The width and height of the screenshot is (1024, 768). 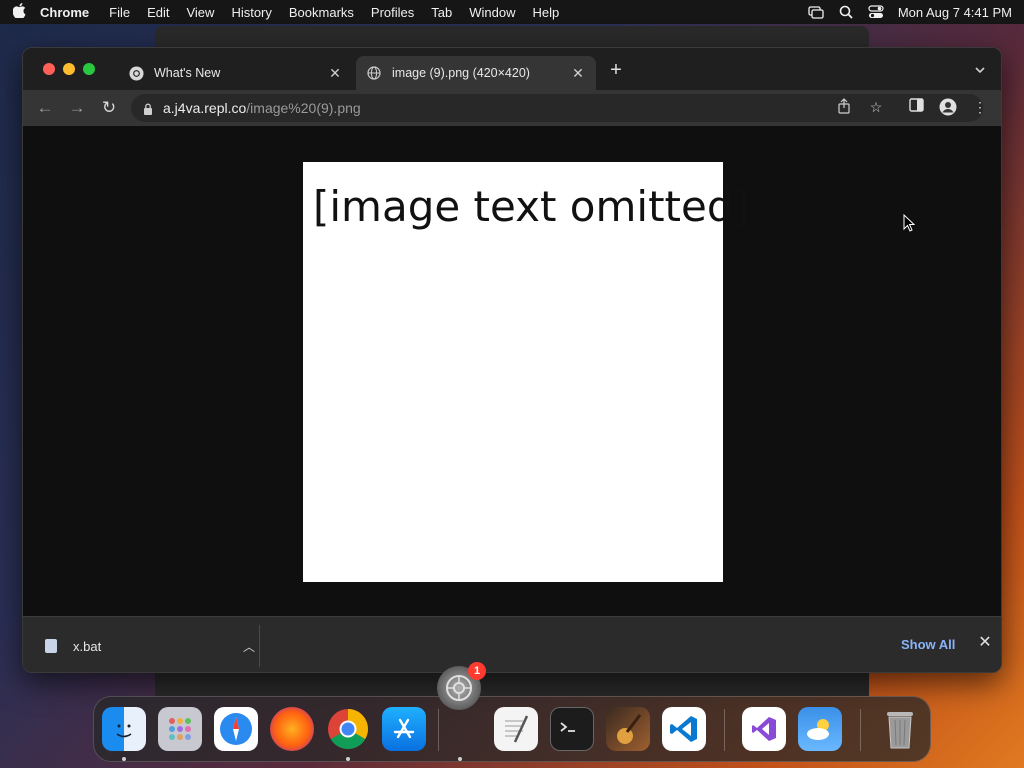 What do you see at coordinates (321, 12) in the screenshot?
I see `menu-bookmarks: Bookmarks` at bounding box center [321, 12].